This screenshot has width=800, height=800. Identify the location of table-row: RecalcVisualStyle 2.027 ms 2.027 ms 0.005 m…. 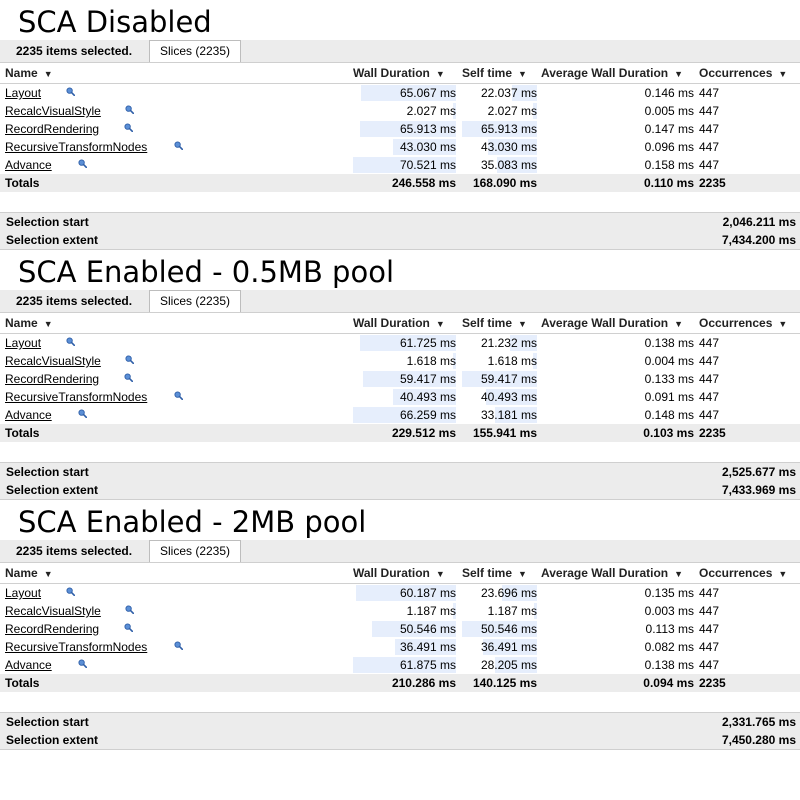
(400, 111).